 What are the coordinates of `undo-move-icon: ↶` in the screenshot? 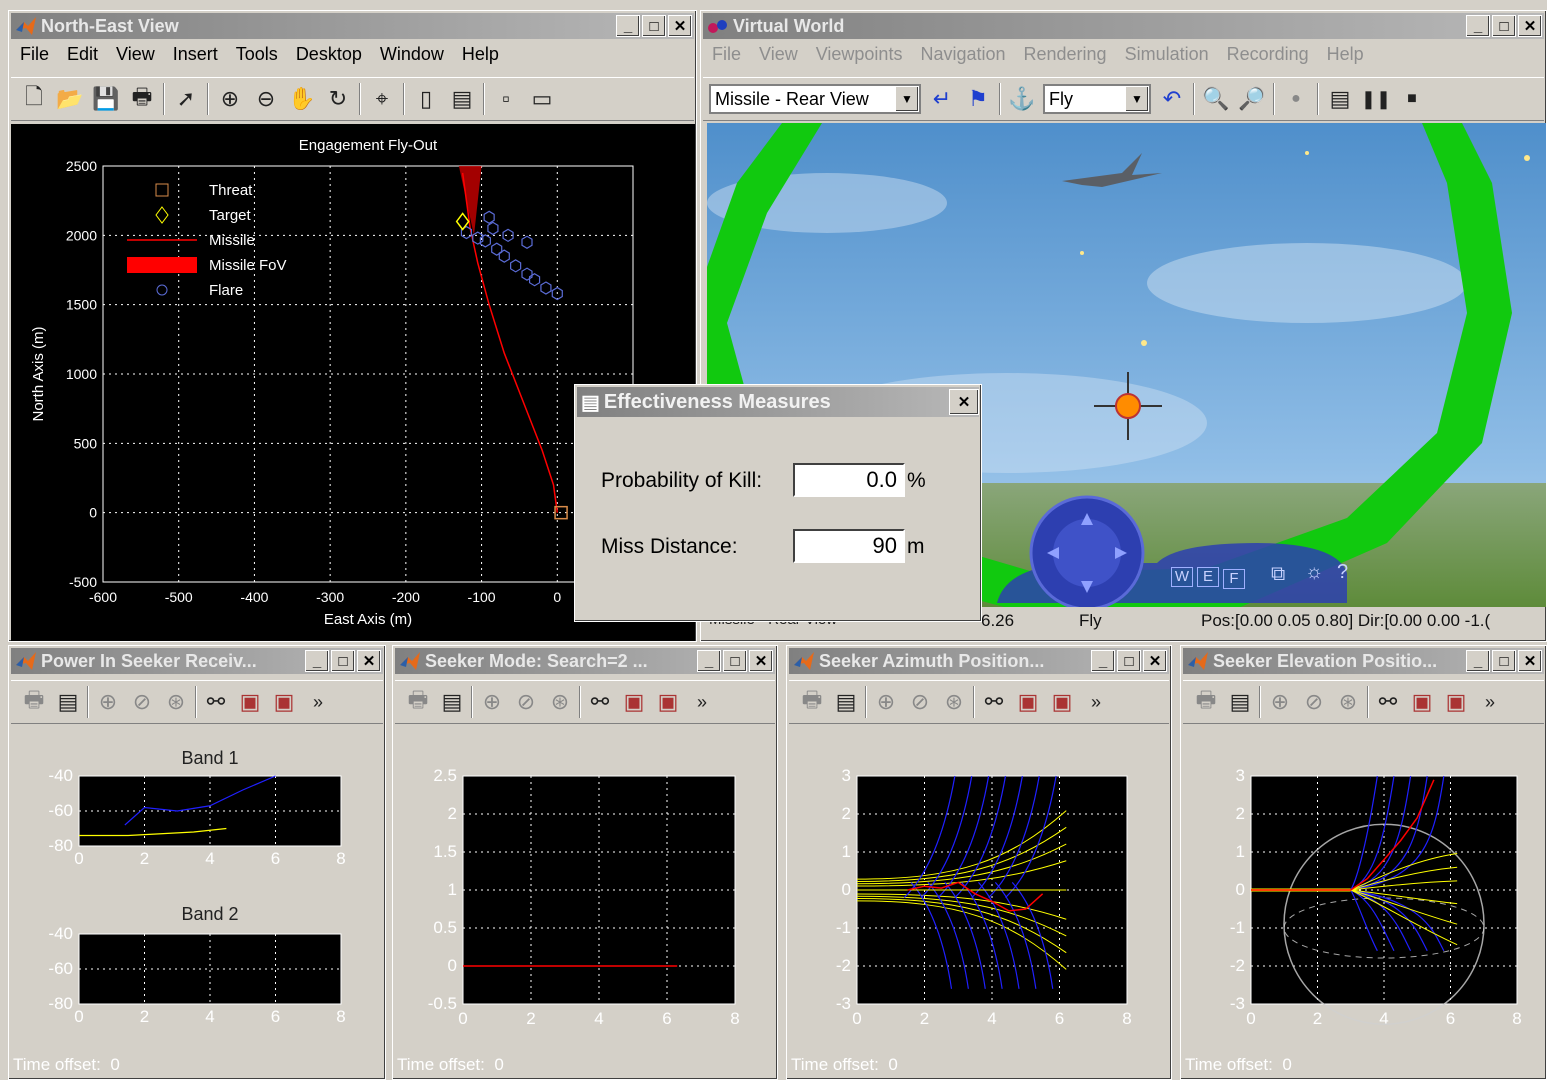 It's located at (1172, 99).